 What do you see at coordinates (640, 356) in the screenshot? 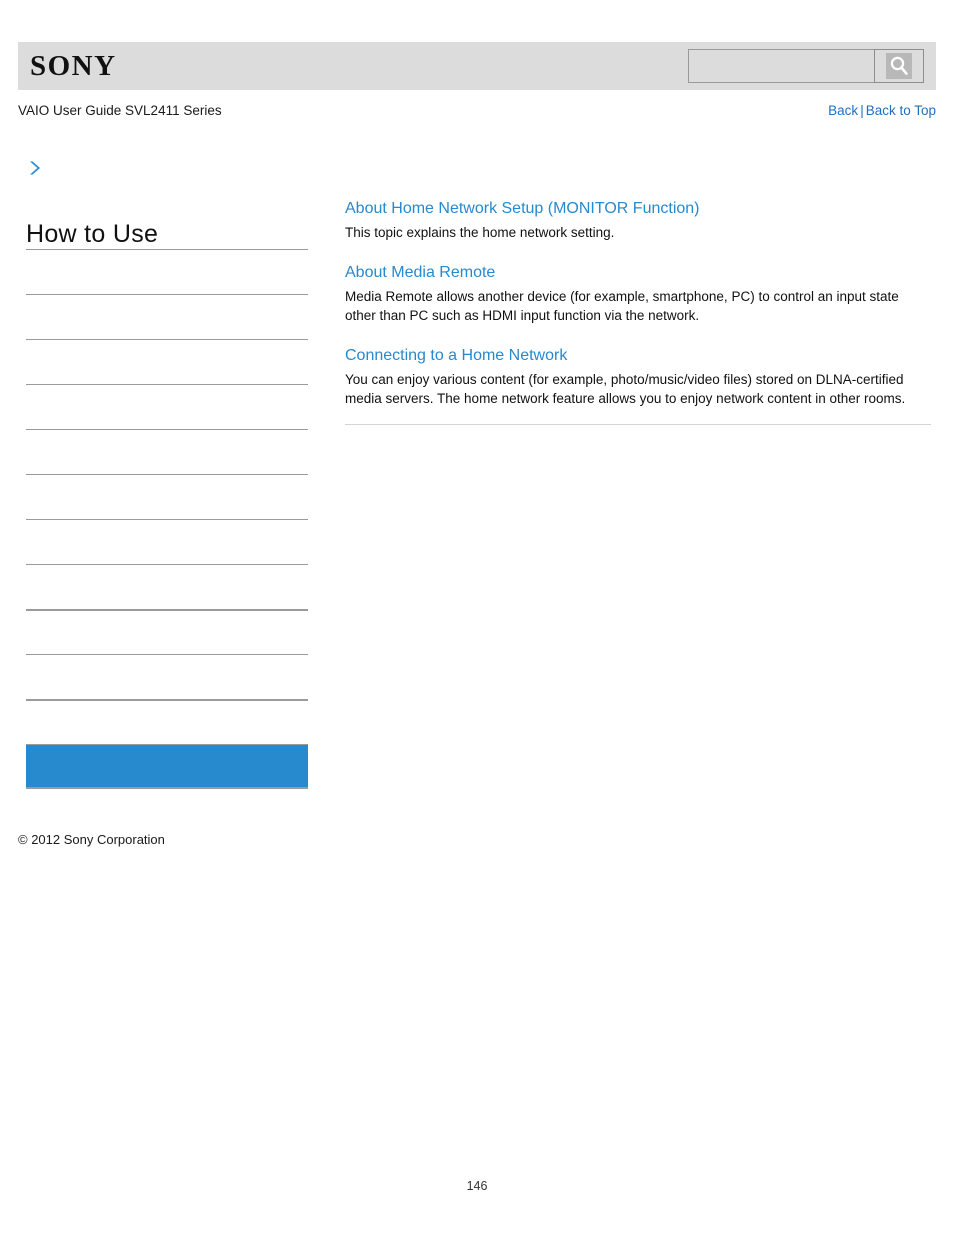
I see `topic-link: Connecting to a Home Network` at bounding box center [640, 356].